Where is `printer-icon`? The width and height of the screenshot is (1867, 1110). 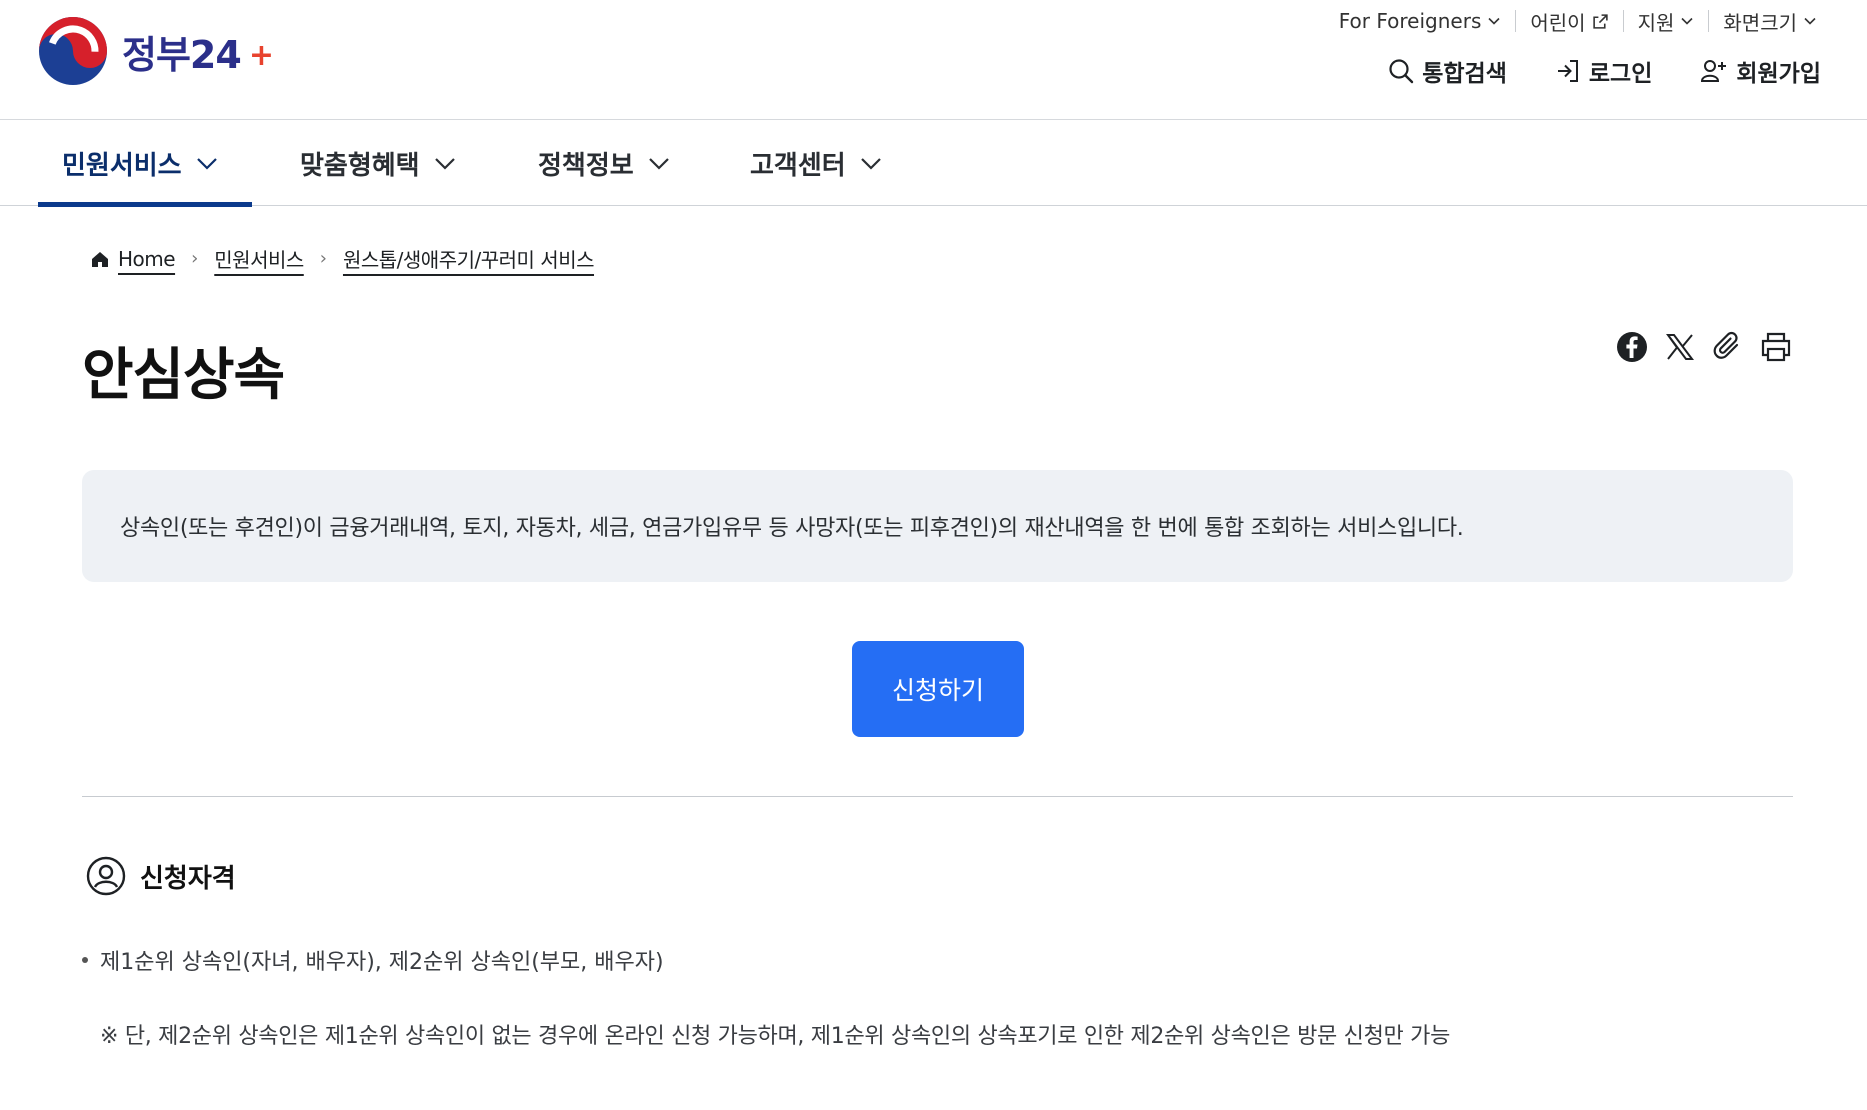 printer-icon is located at coordinates (1776, 347).